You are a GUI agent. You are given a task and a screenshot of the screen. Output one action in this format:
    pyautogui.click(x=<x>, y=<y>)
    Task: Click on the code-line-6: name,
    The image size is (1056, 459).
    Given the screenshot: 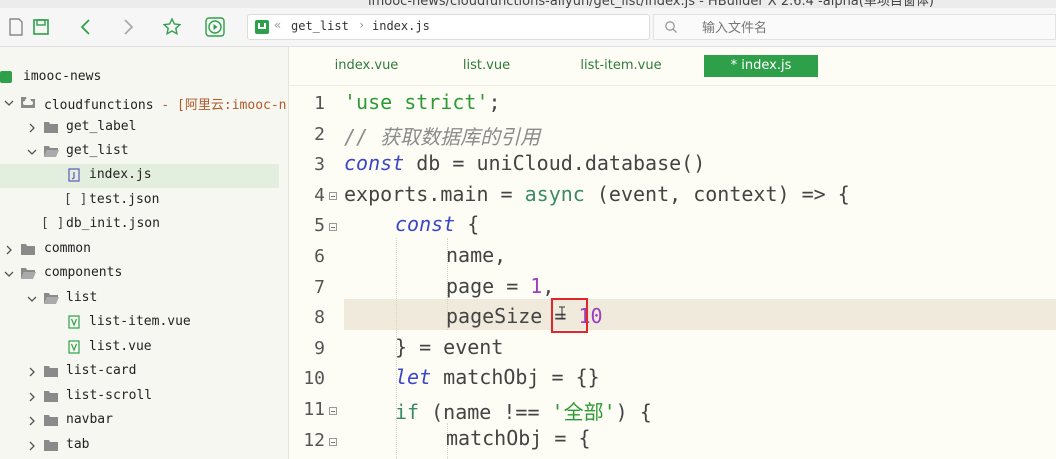 What is the action you would take?
    pyautogui.click(x=476, y=255)
    